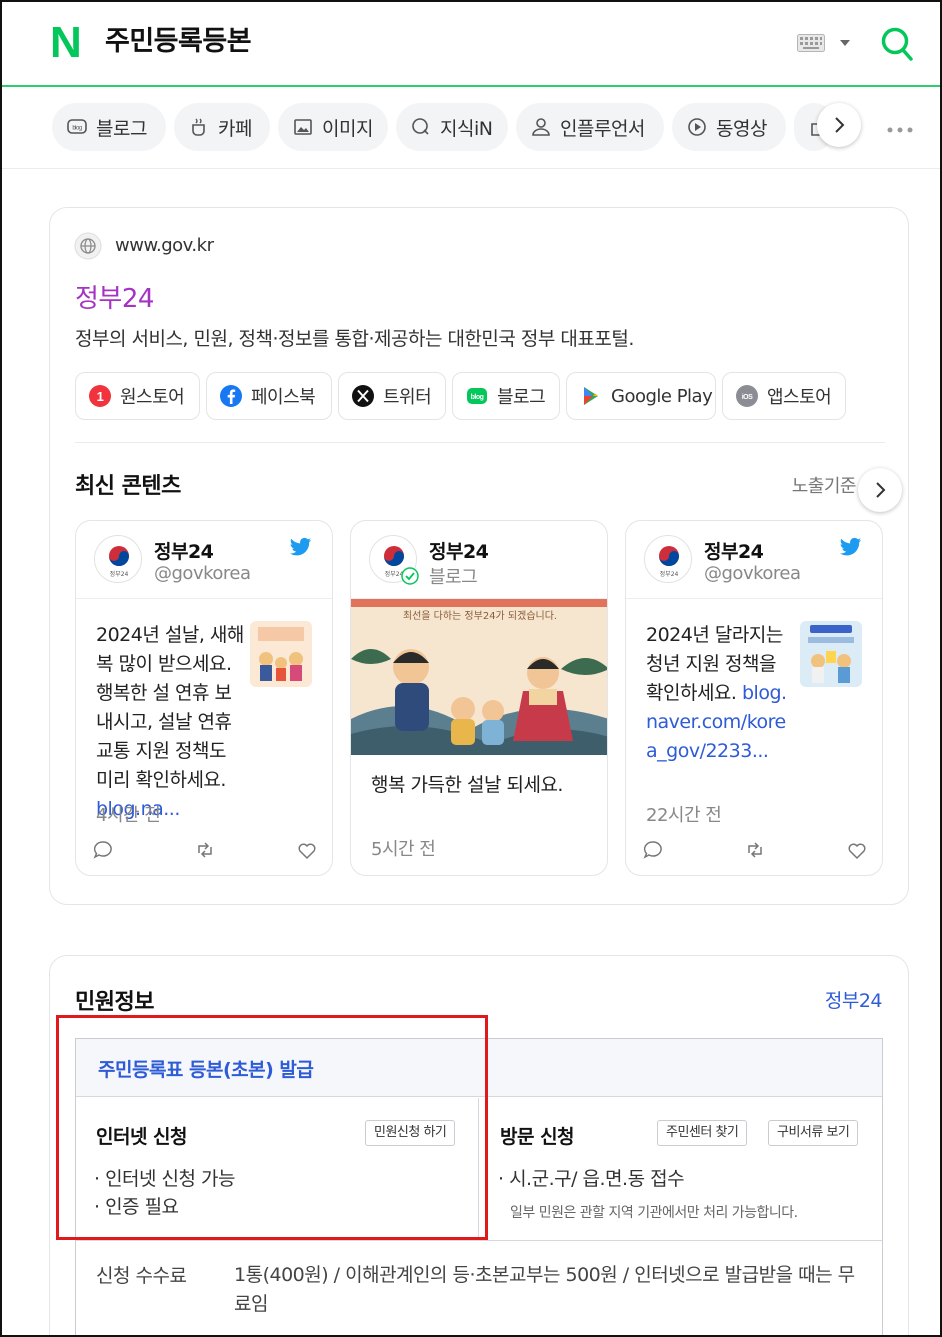 This screenshot has width=942, height=1337. Describe the element at coordinates (231, 396) in the screenshot. I see `facebook-icon` at that location.